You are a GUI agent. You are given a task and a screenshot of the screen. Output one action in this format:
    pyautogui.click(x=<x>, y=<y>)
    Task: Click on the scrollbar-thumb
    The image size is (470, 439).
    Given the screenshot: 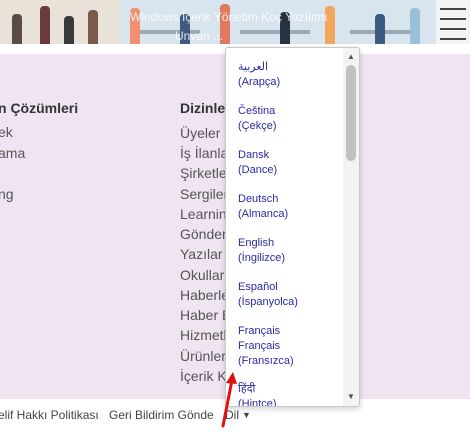 What is the action you would take?
    pyautogui.click(x=351, y=113)
    